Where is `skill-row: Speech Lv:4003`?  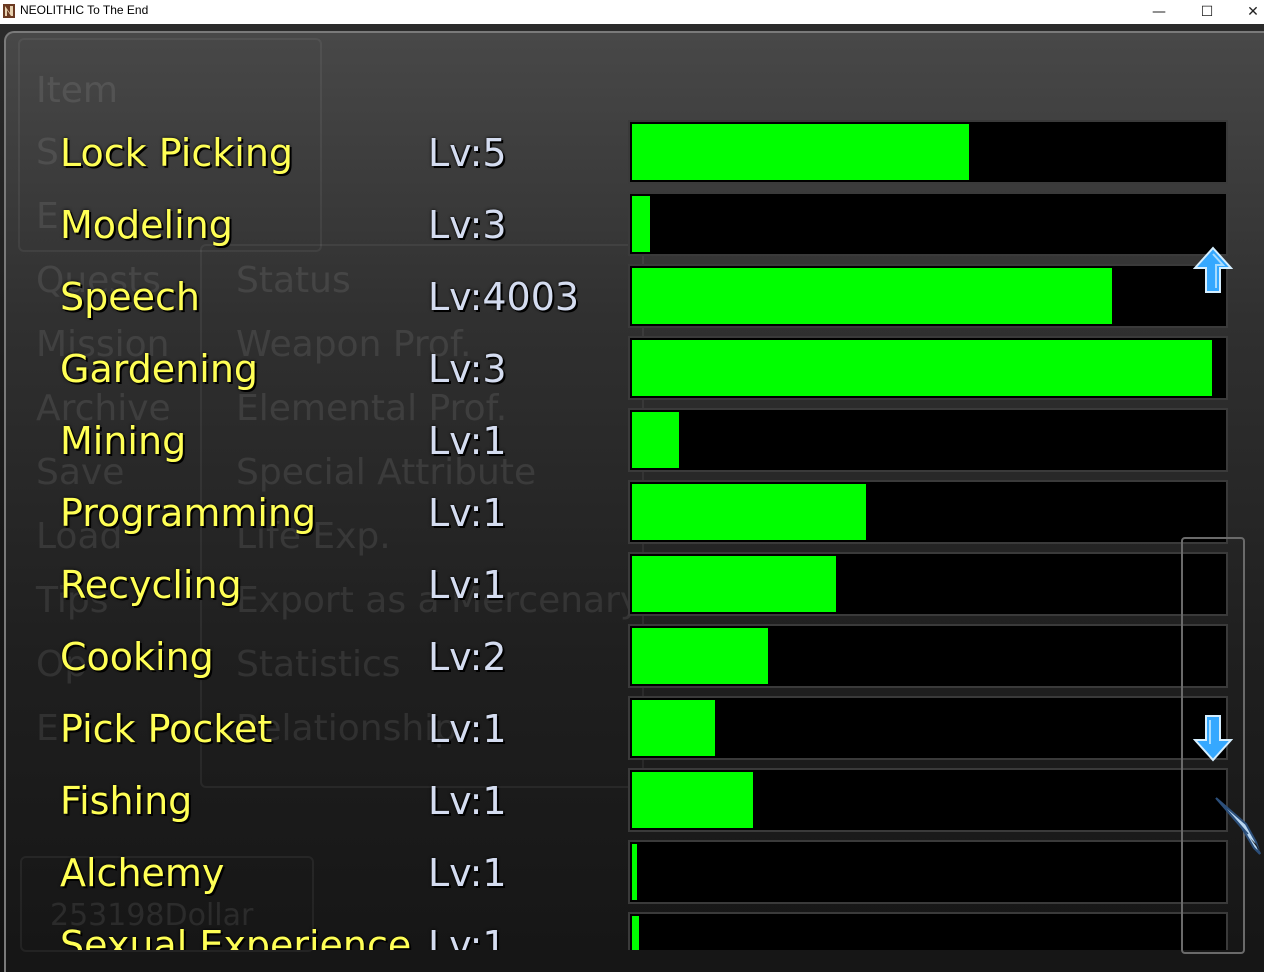 skill-row: Speech Lv:4003 is located at coordinates (632, 298).